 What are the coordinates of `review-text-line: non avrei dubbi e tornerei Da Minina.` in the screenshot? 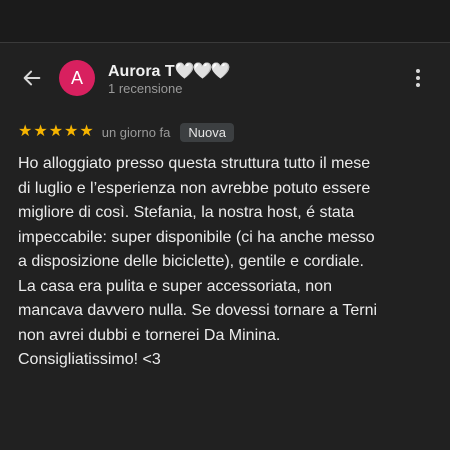 It's located at (149, 335).